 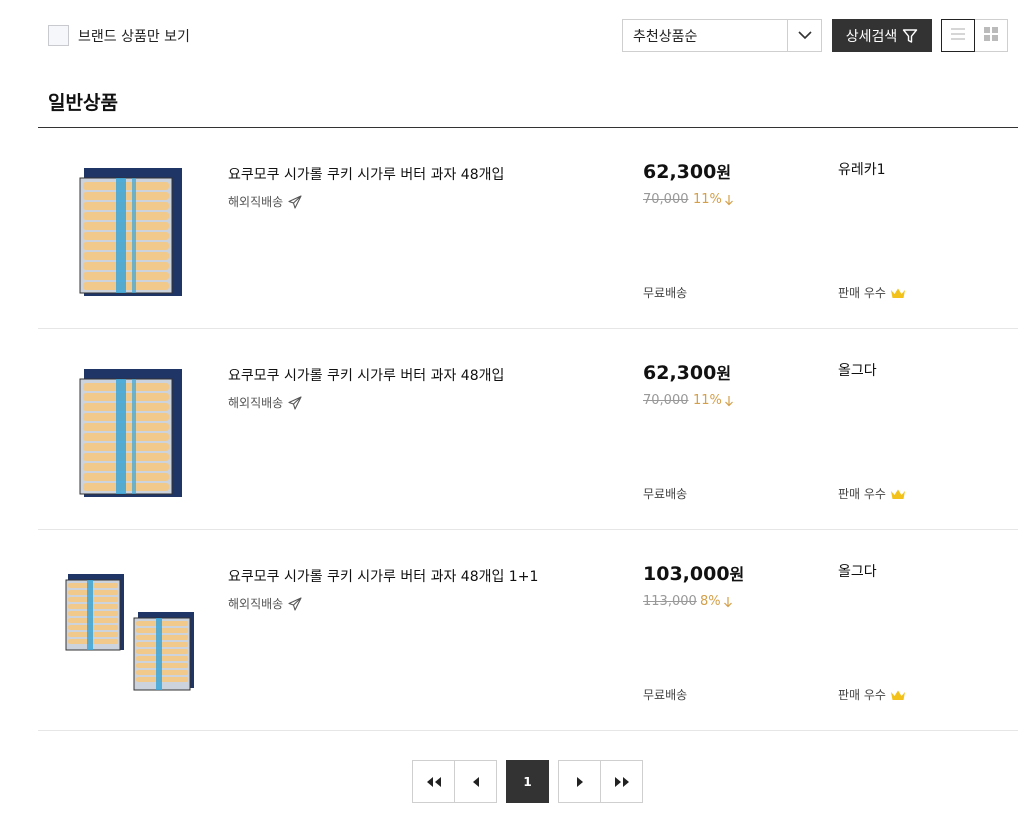 I want to click on chevron-left-icon, so click(x=476, y=781).